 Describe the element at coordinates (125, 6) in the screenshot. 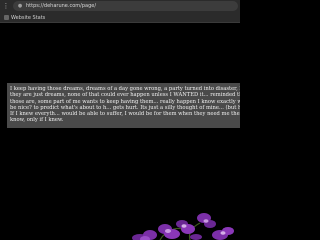

I see `address-bar: ● https://deharune.com/page/` at that location.